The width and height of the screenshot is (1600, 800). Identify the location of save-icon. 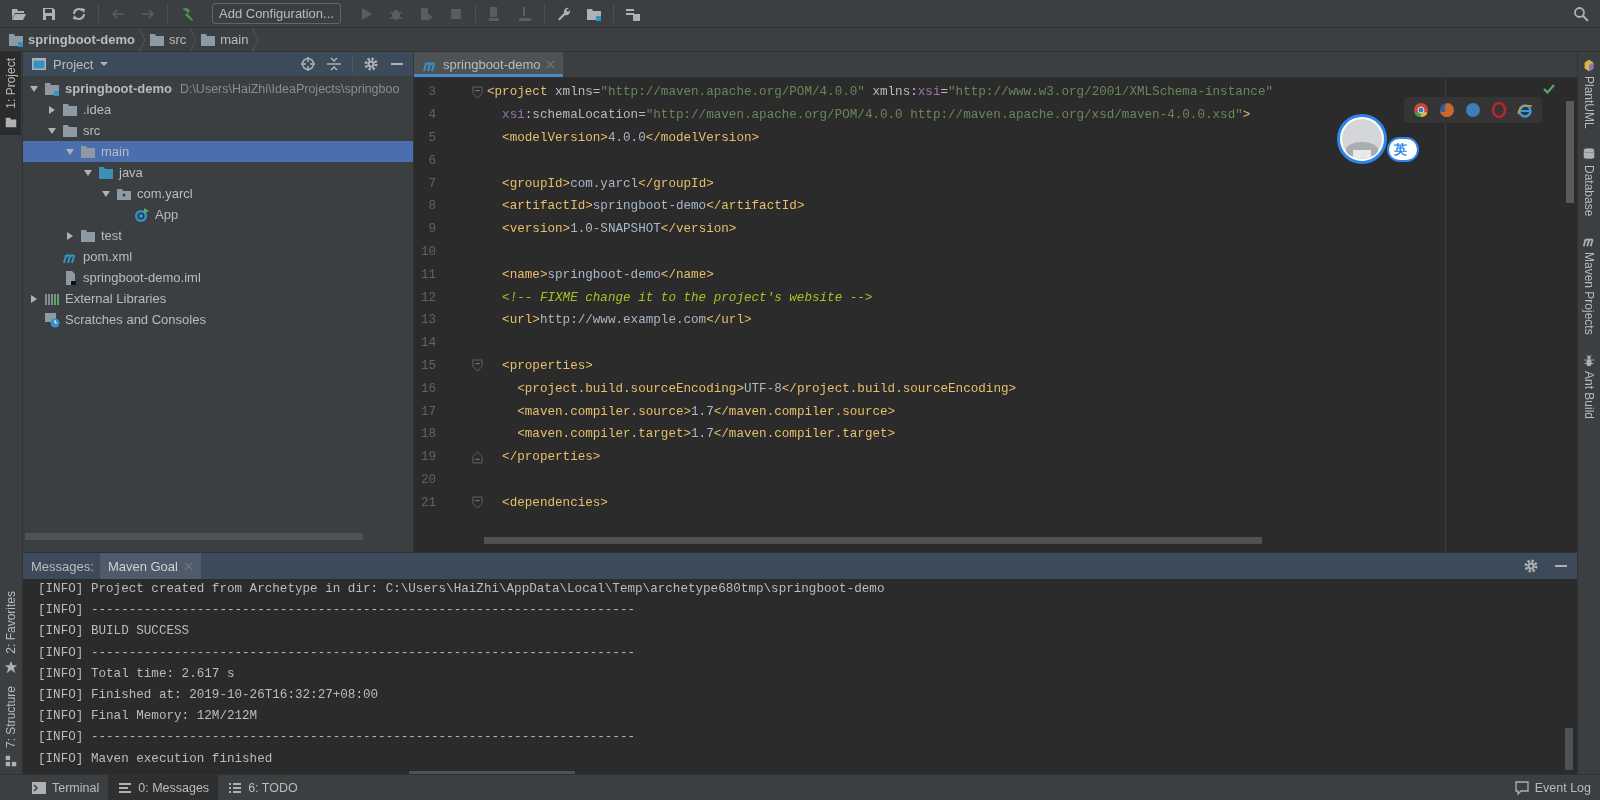
(49, 13).